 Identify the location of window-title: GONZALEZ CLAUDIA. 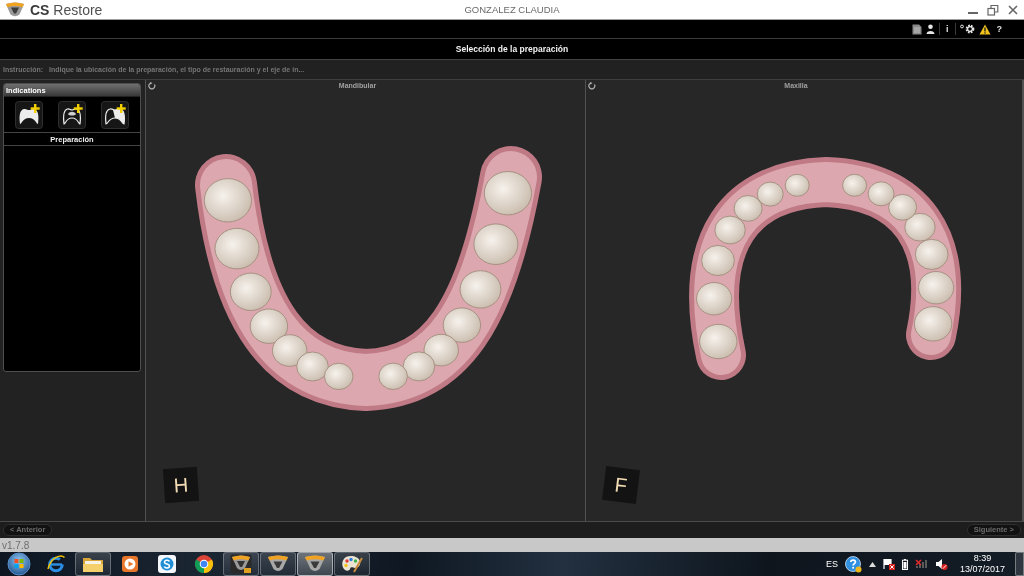
(512, 9).